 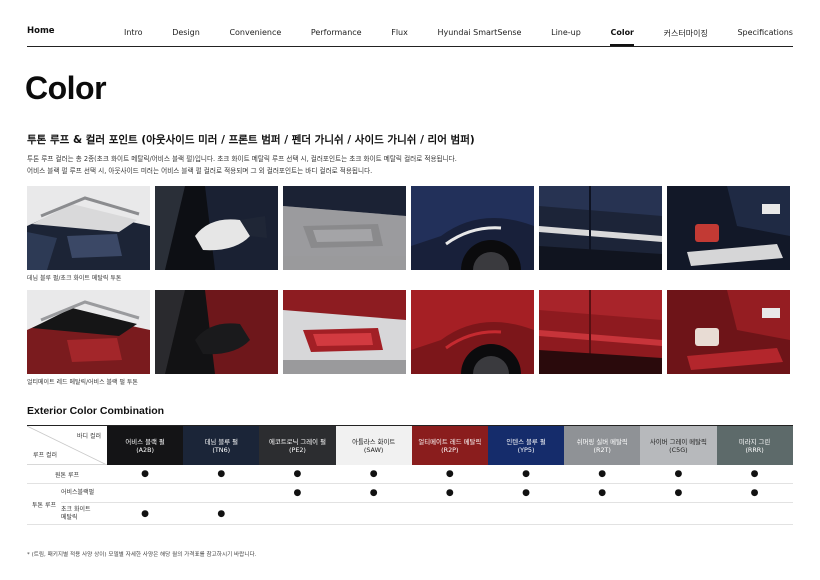 I want to click on body-color-label: 바디 컬러, so click(x=89, y=436).